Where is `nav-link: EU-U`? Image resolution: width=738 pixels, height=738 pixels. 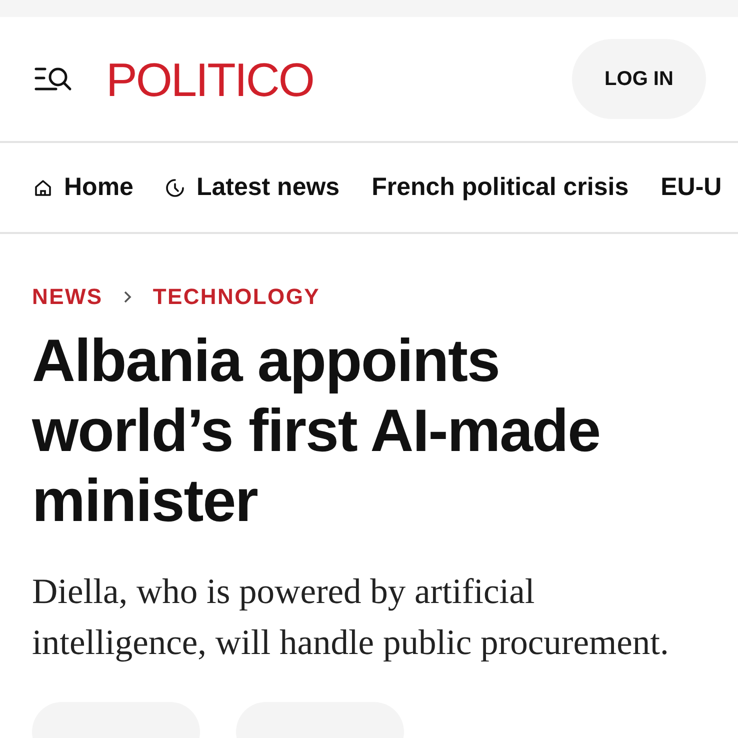
nav-link: EU-U is located at coordinates (691, 187).